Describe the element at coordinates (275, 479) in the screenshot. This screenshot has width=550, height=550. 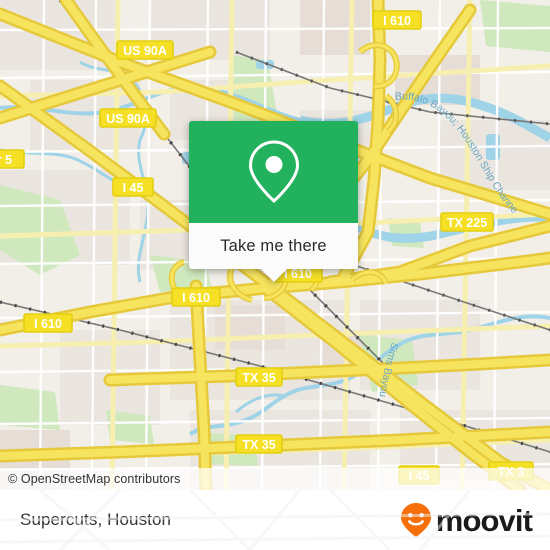
I see `osm-attribution: © OpenStreetMap contributors` at that location.